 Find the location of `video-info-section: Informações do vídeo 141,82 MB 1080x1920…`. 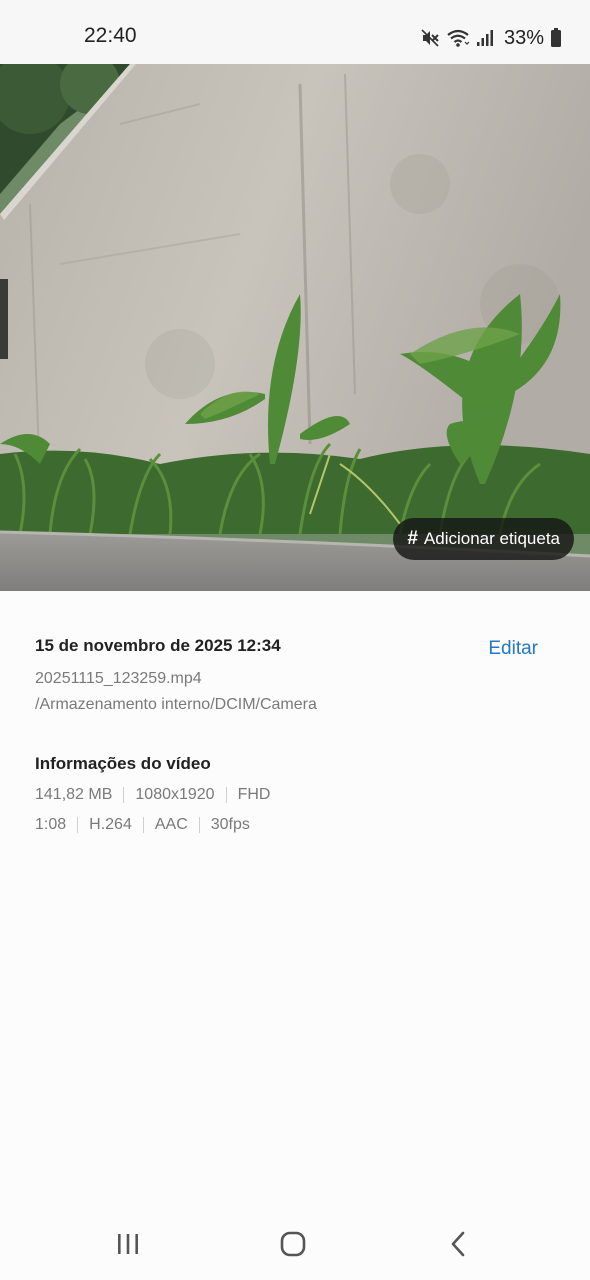

video-info-section: Informações do vídeo 141,82 MB 1080x1920… is located at coordinates (152, 794).